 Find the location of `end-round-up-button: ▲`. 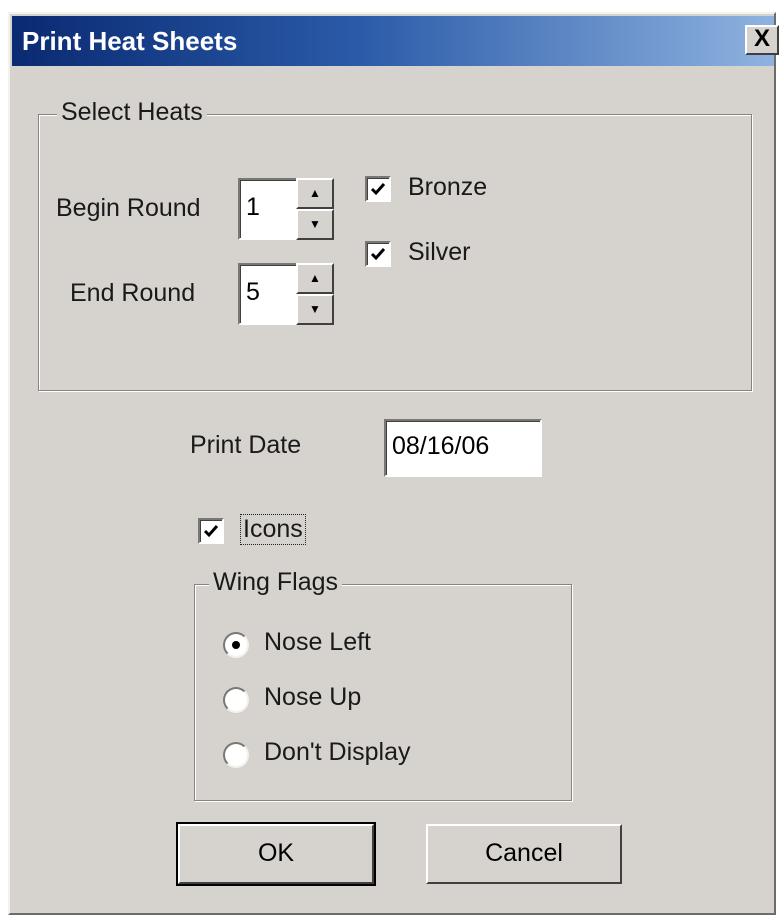

end-round-up-button: ▲ is located at coordinates (315, 278).